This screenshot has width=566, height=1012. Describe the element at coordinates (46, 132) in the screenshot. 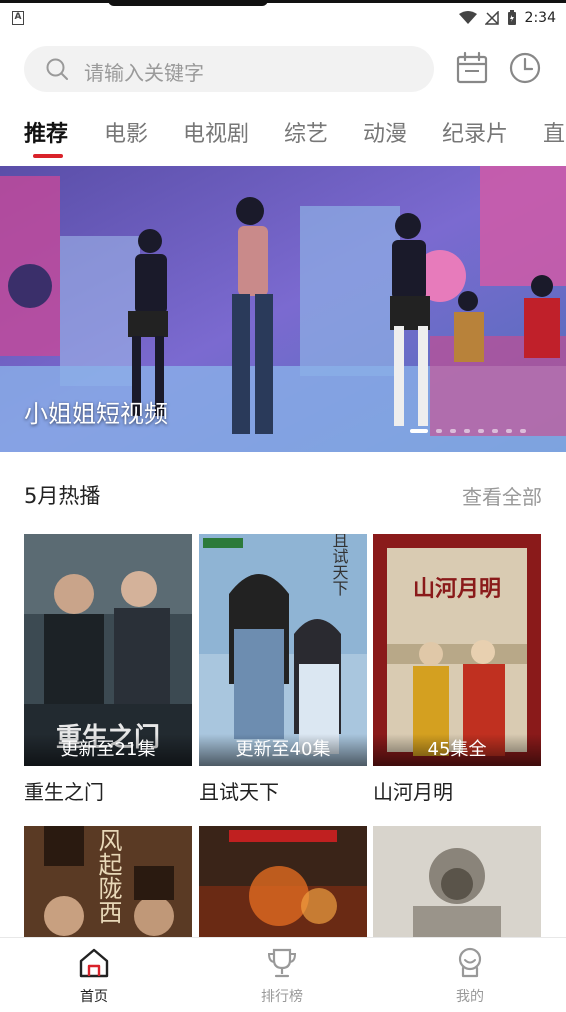

I see `tab-recommend: 推荐` at that location.